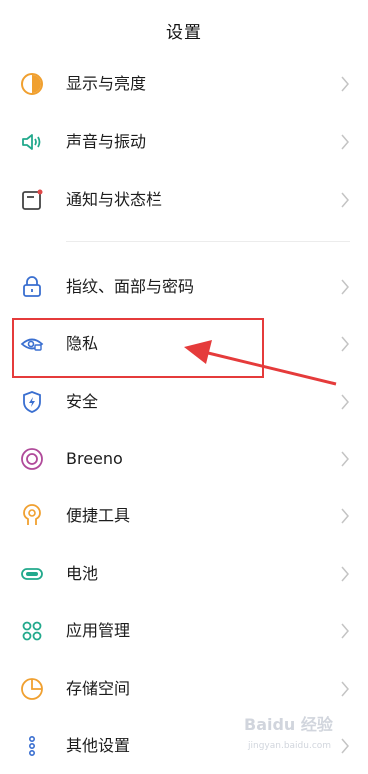 The width and height of the screenshot is (368, 774). What do you see at coordinates (289, 724) in the screenshot?
I see `watermark-text: Baidu 经验` at bounding box center [289, 724].